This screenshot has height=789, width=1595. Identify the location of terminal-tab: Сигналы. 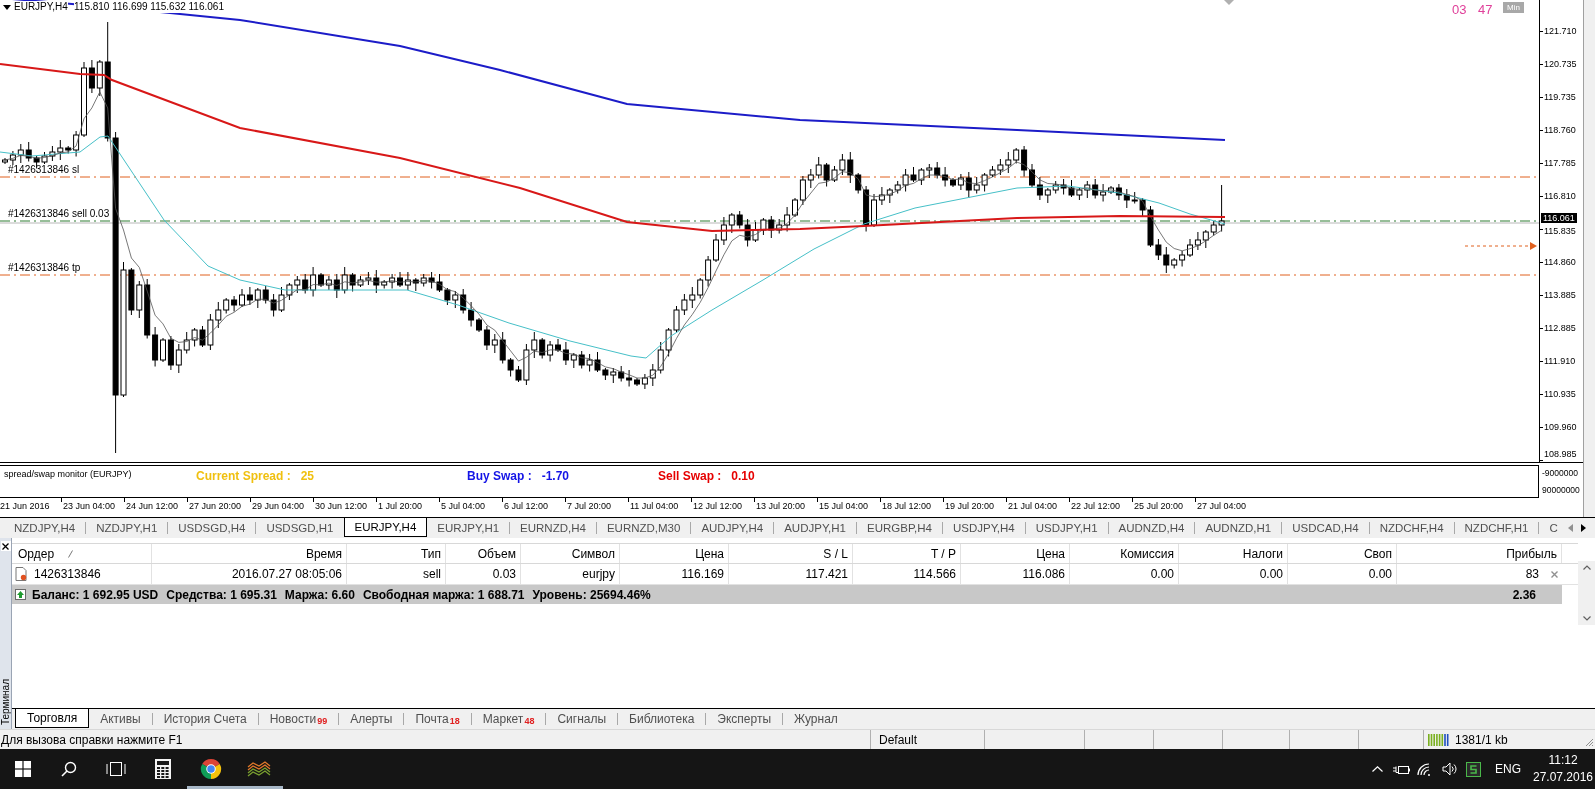
(582, 718).